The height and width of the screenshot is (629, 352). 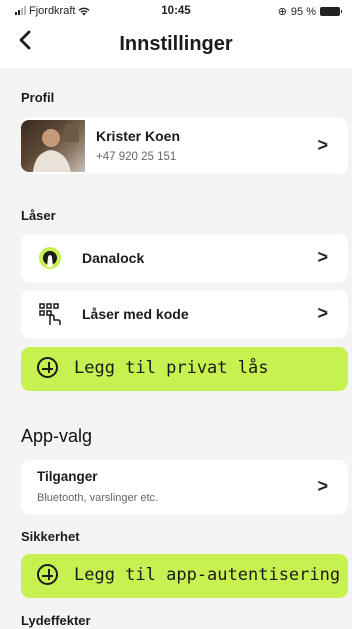 I want to click on access-title: Tilganger, so click(x=67, y=476).